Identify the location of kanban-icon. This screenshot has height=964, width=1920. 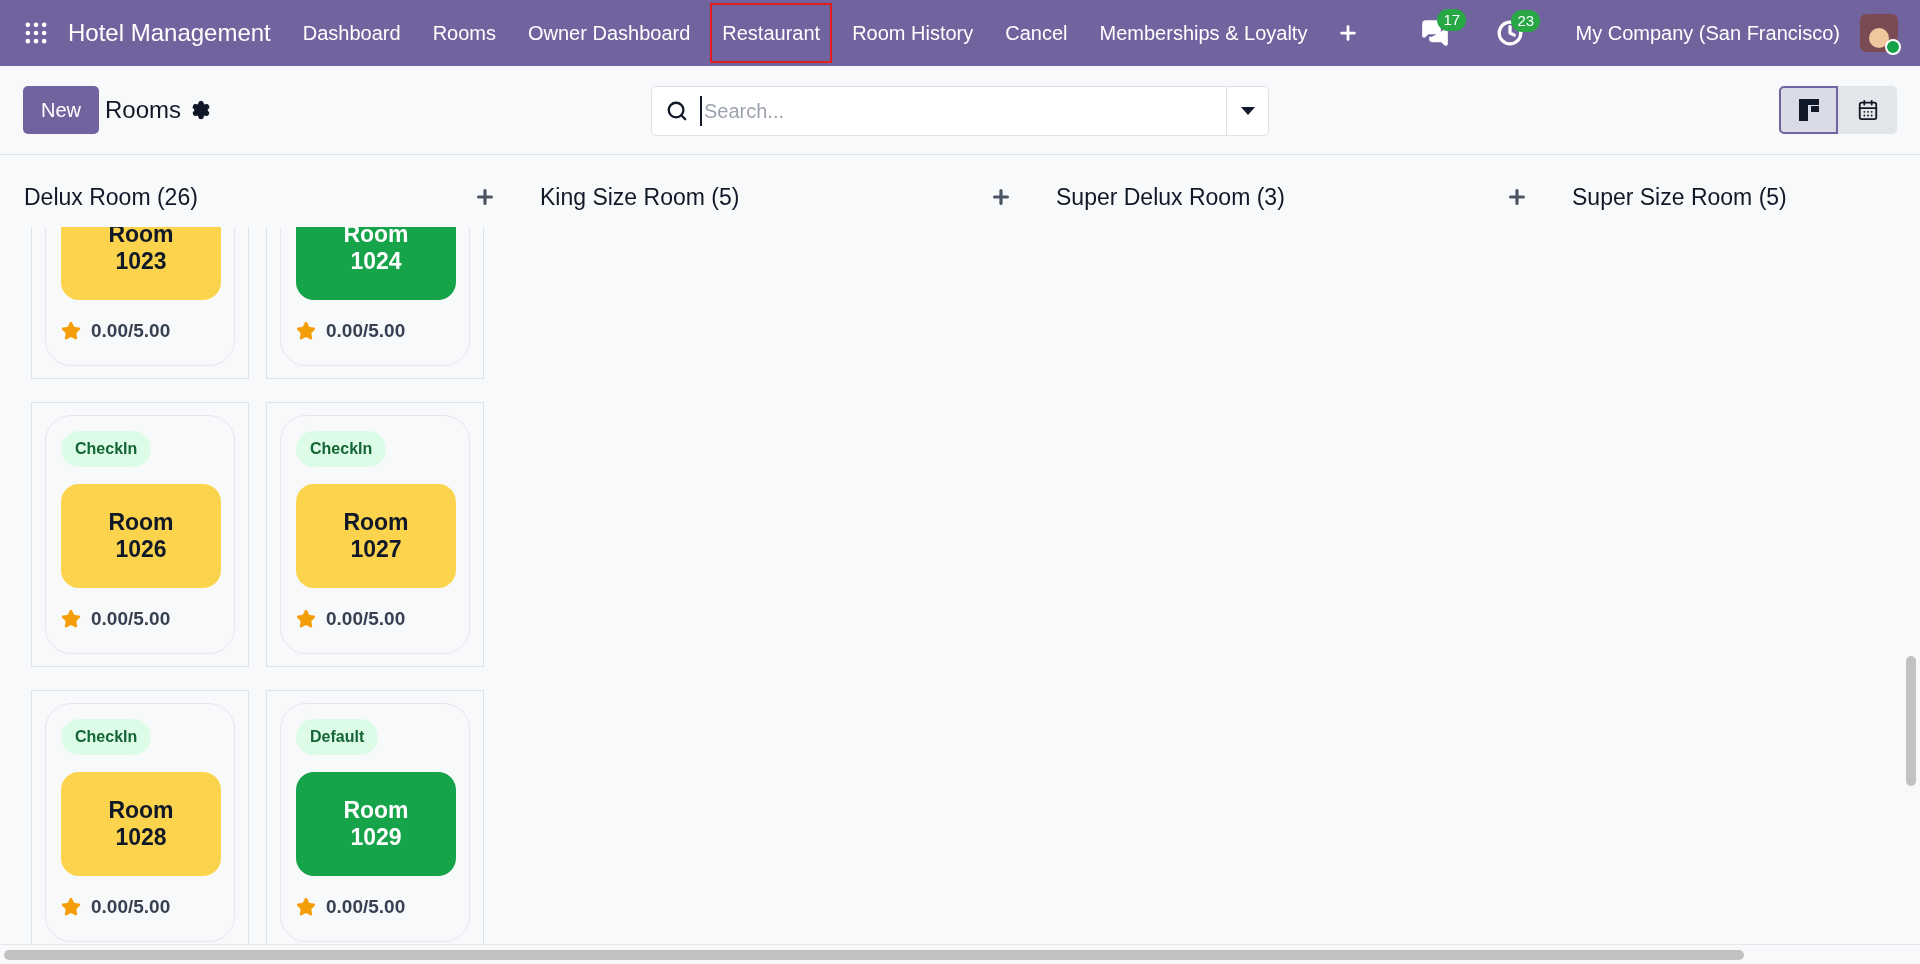
(1808, 110).